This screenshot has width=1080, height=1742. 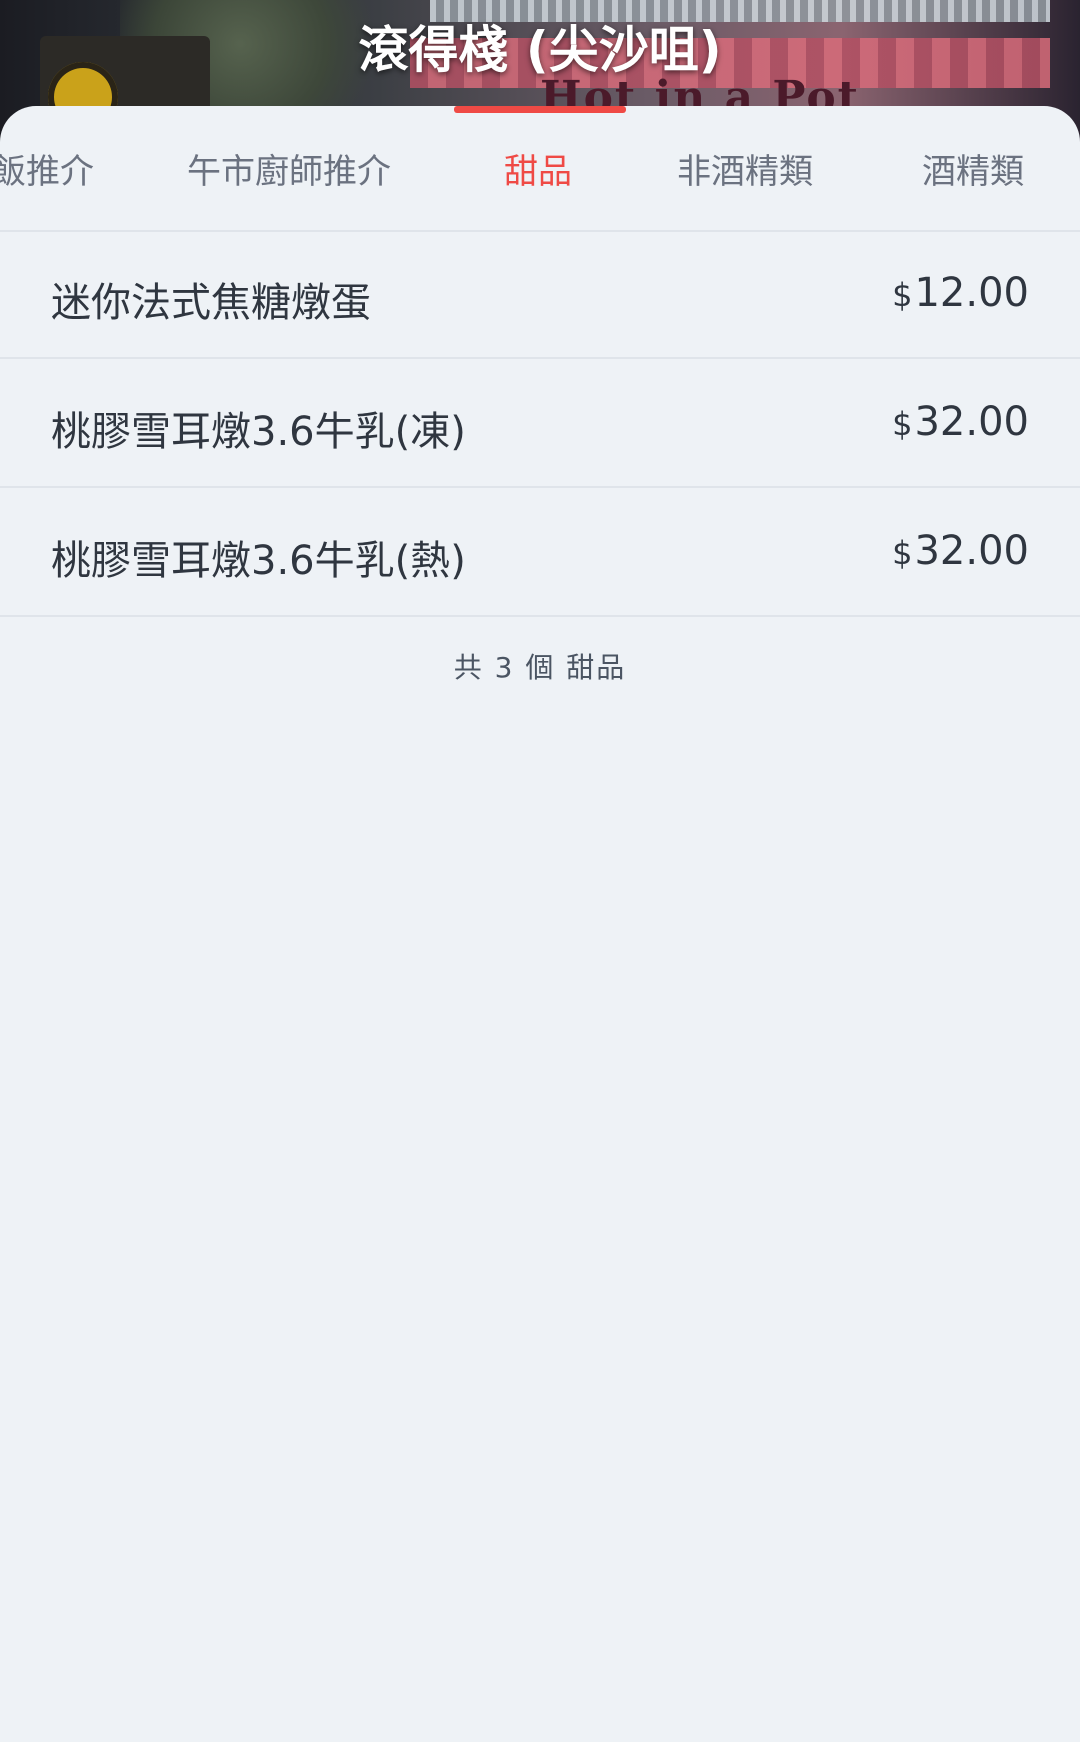 What do you see at coordinates (745, 168) in the screenshot?
I see `tab-non-alcoholic: 非酒精類` at bounding box center [745, 168].